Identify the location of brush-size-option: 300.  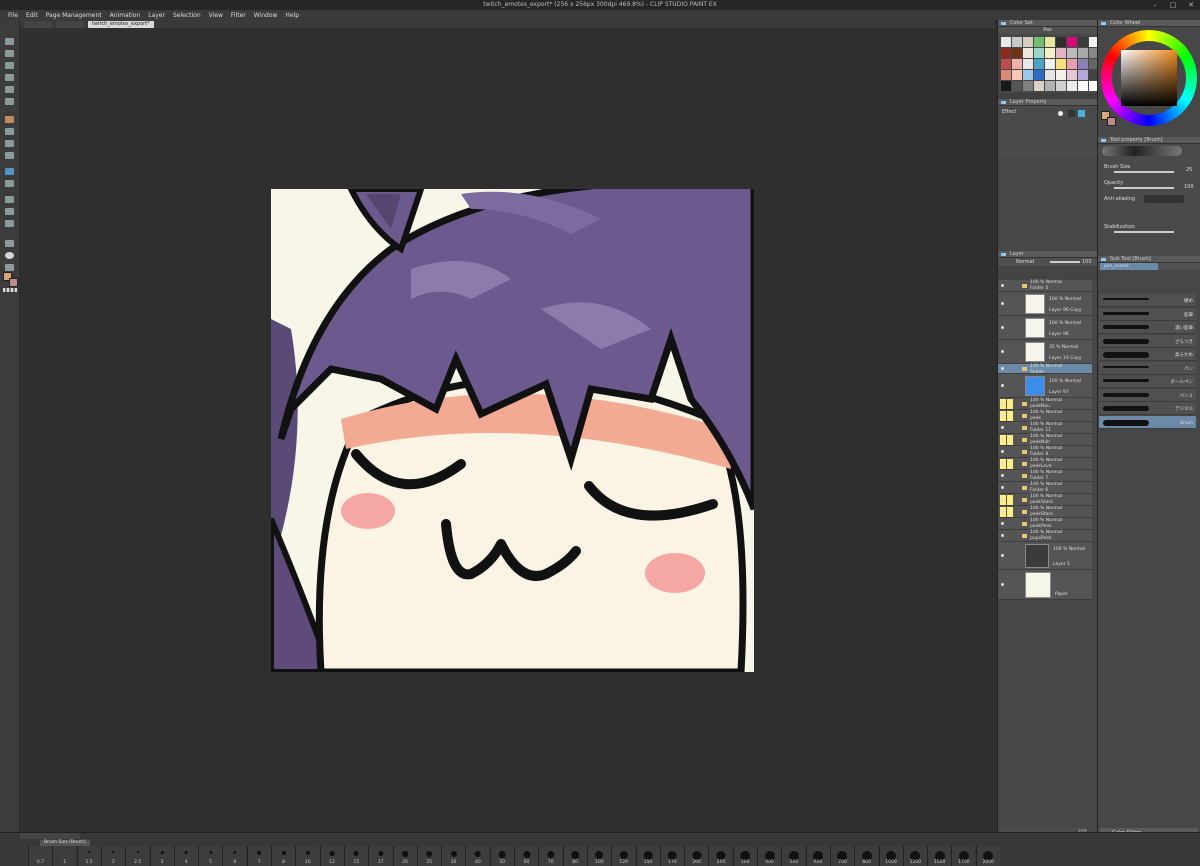
(744, 856).